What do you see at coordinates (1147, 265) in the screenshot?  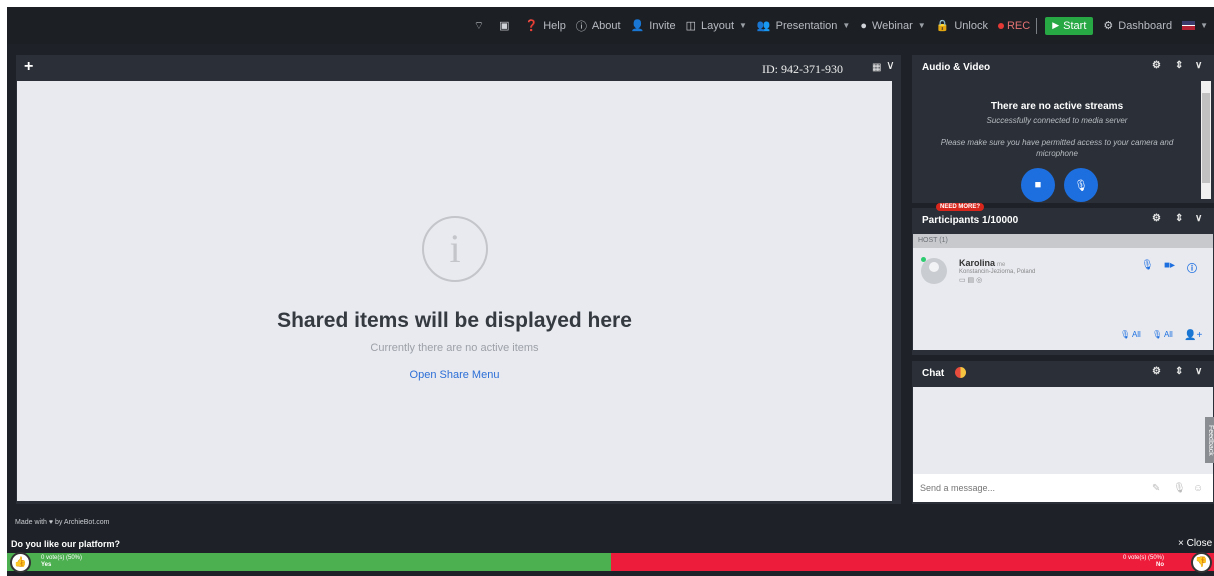 I see `participant-microphone-icon: 🎙` at bounding box center [1147, 265].